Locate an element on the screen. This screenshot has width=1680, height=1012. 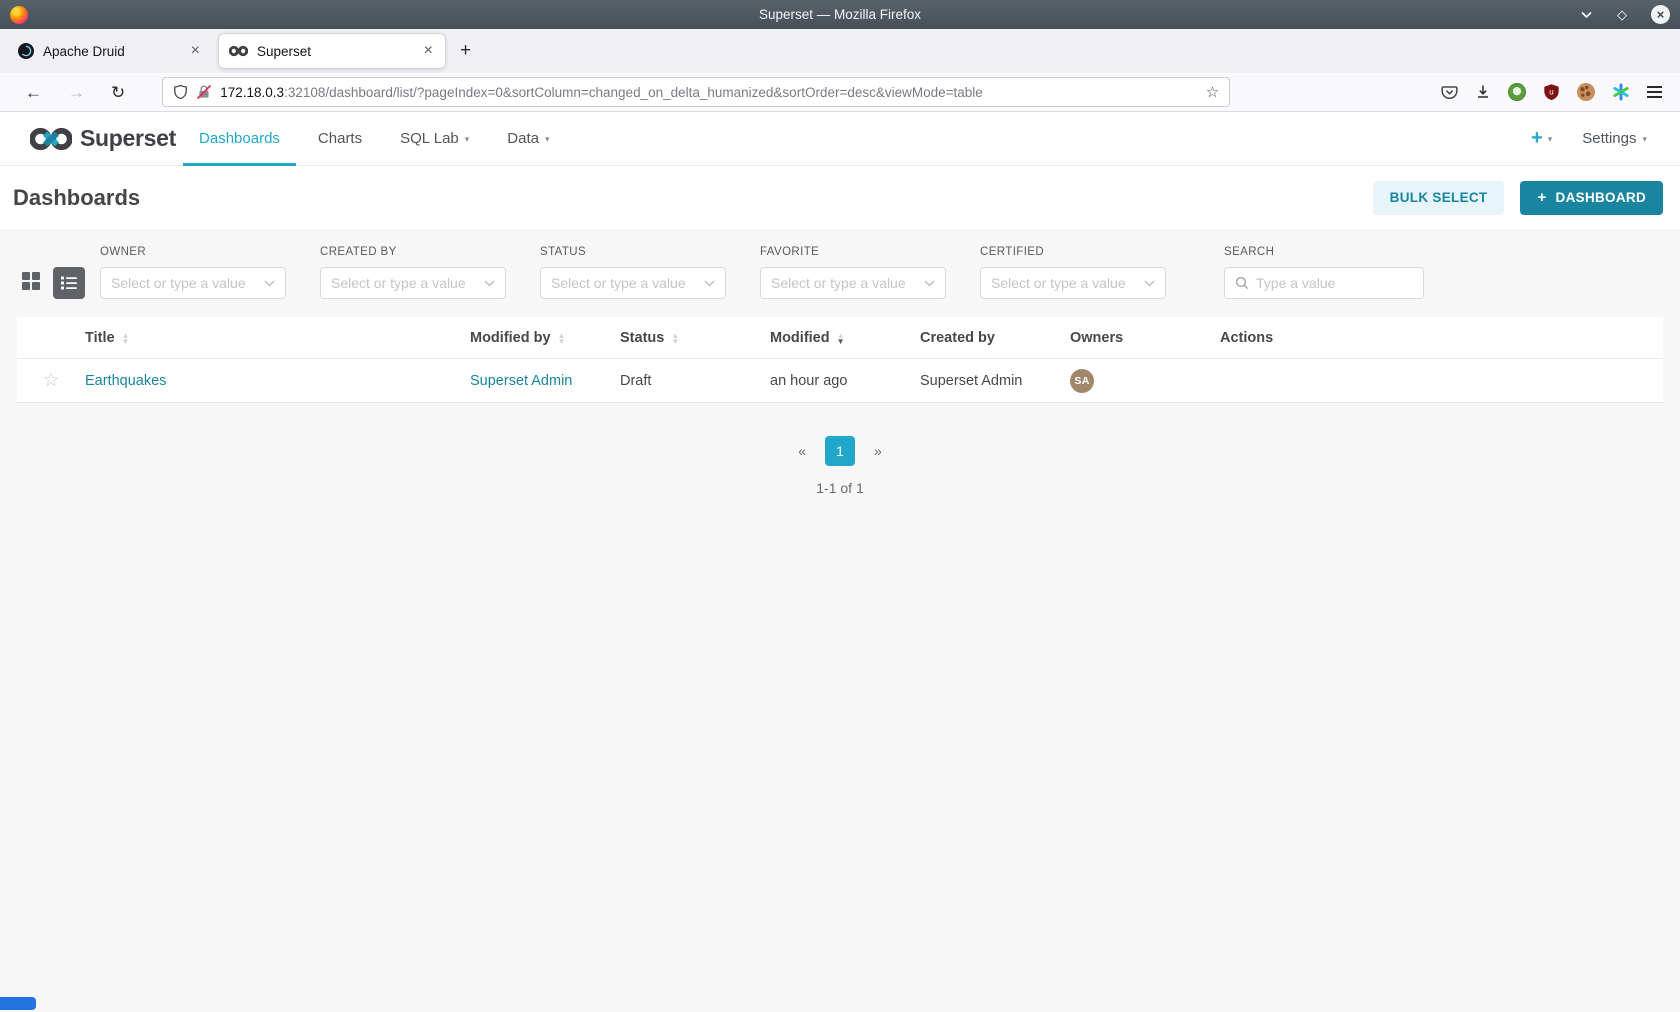
created-by-select: Select or type a value is located at coordinates (413, 283).